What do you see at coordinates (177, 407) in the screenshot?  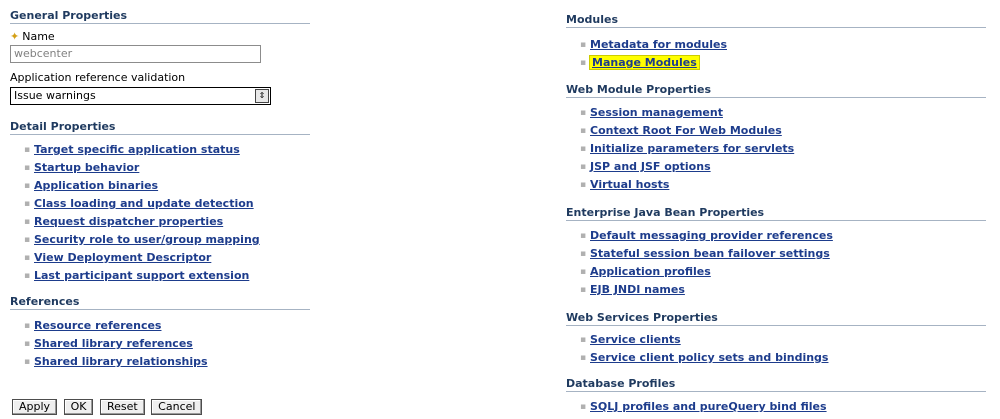 I see `cancel-button: Cancel` at bounding box center [177, 407].